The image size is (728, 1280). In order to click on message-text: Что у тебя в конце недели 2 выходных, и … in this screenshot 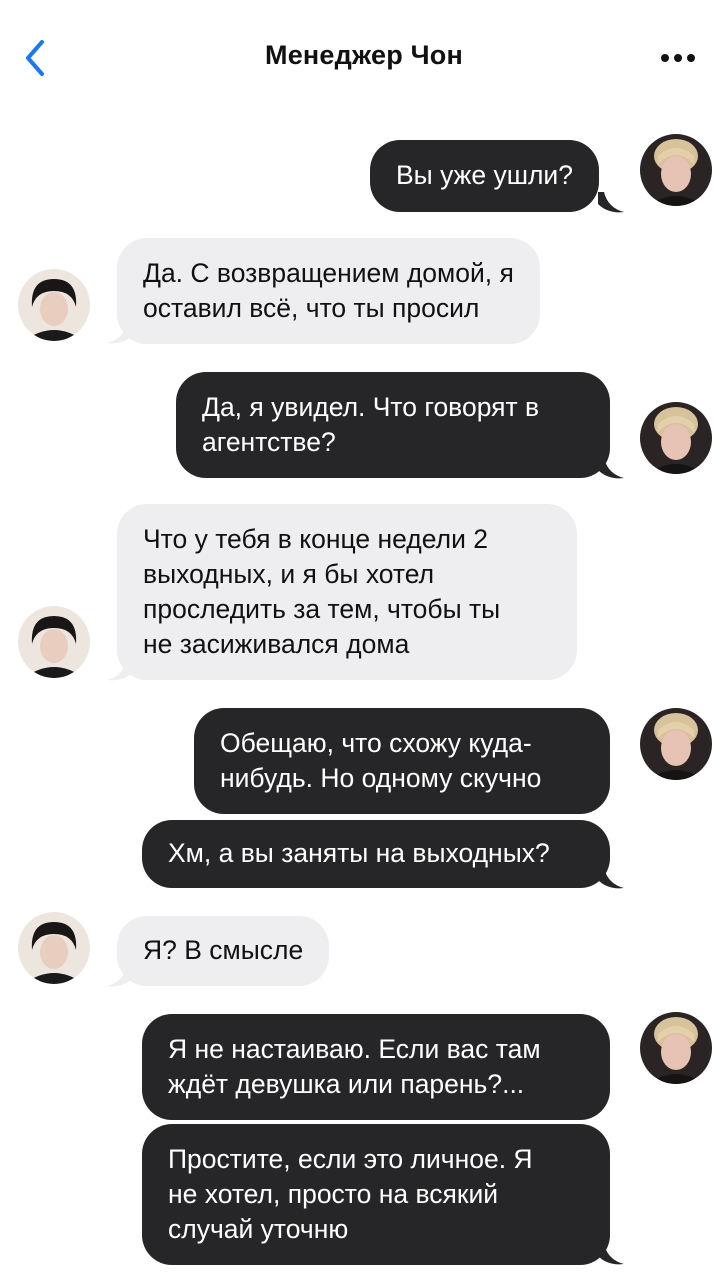, I will do `click(322, 591)`.